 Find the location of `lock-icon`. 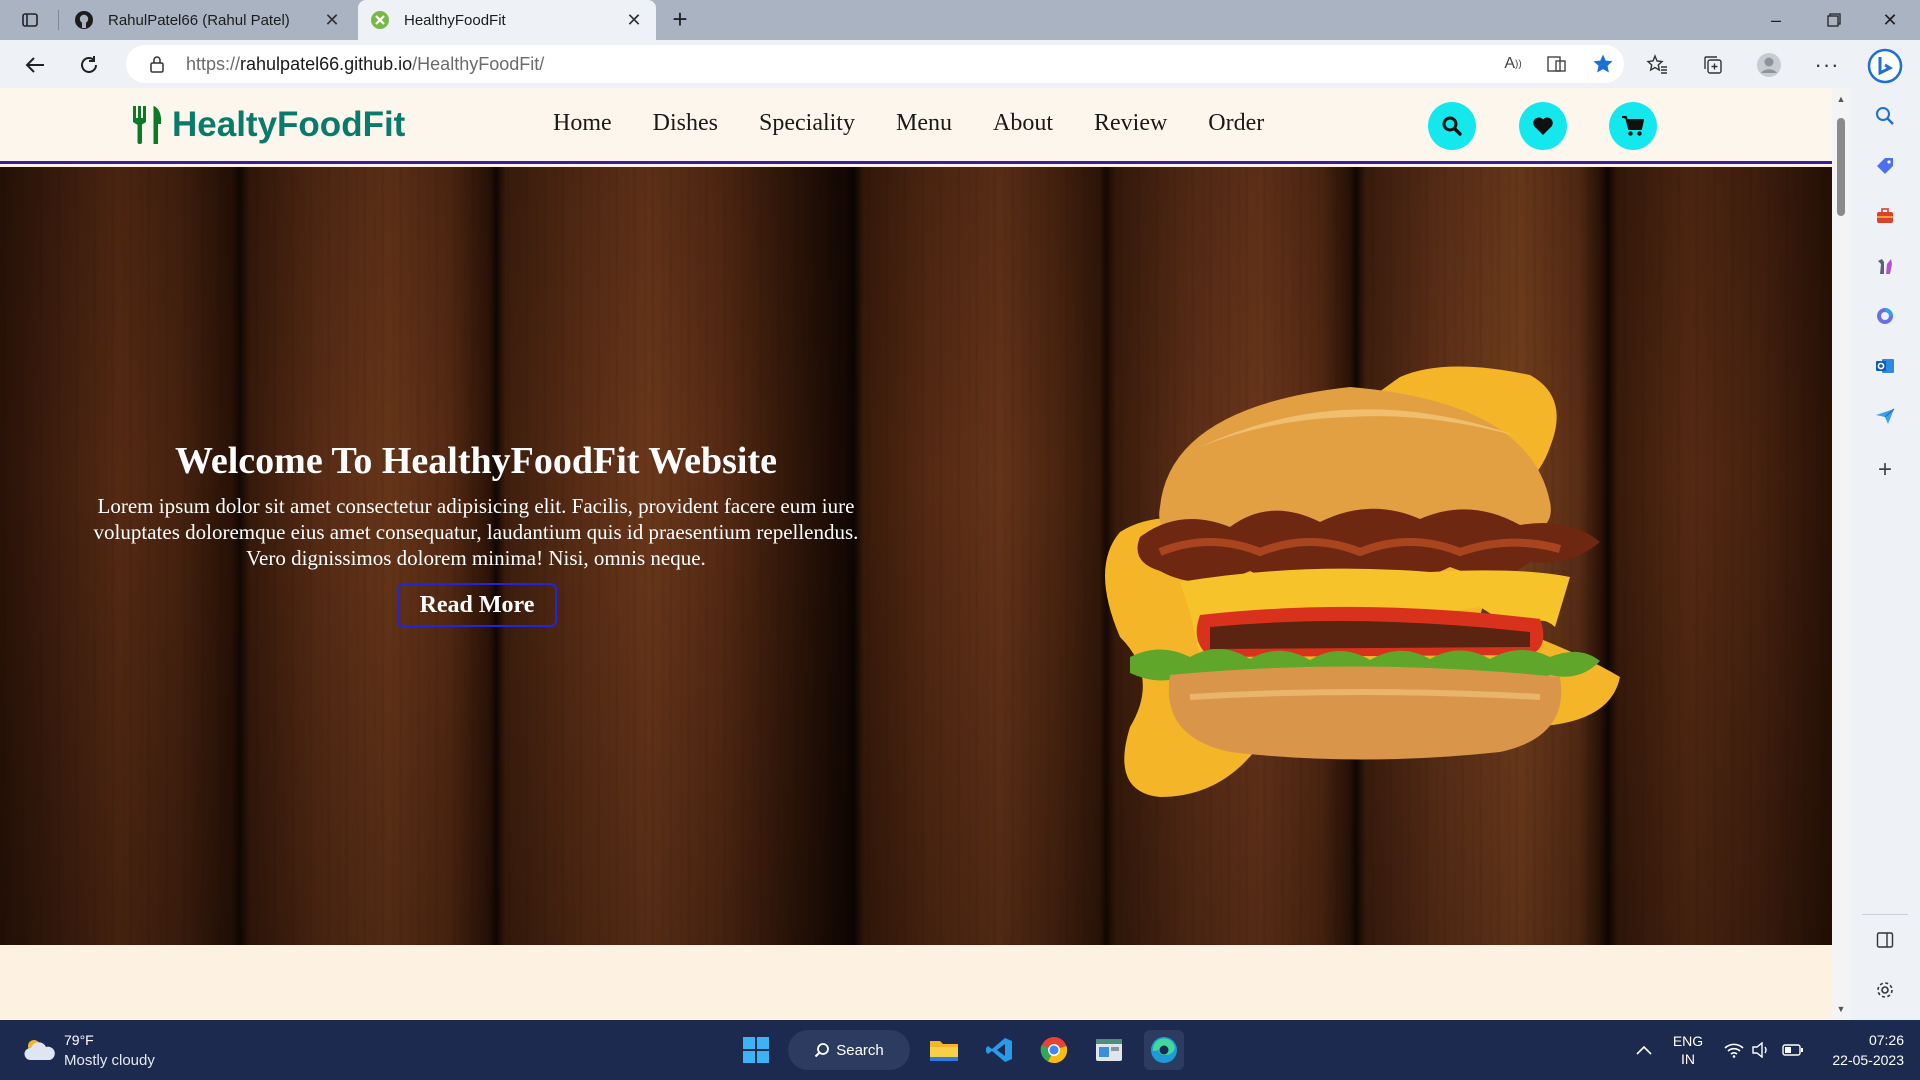

lock-icon is located at coordinates (157, 64).